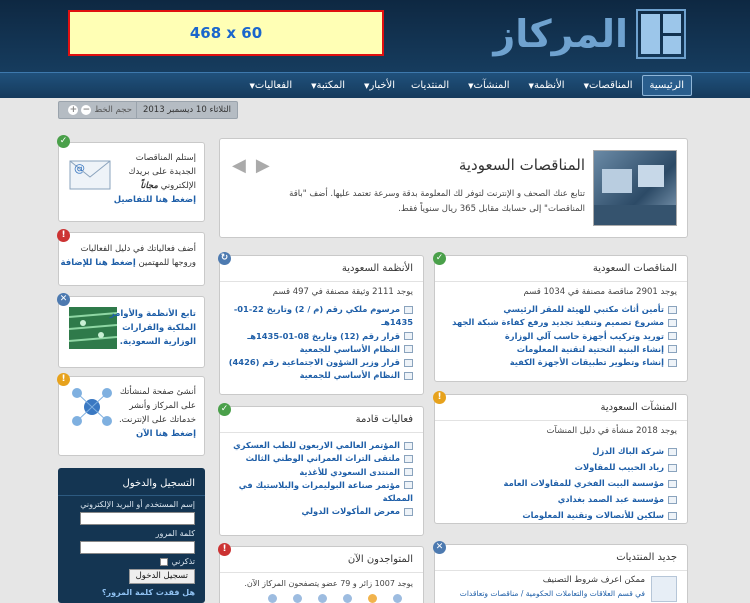 This screenshot has height=603, width=750. What do you see at coordinates (564, 309) in the screenshot?
I see `list-item: تأمين أثاث مكتبي للهيئة للمقر الرئيسي` at bounding box center [564, 309].